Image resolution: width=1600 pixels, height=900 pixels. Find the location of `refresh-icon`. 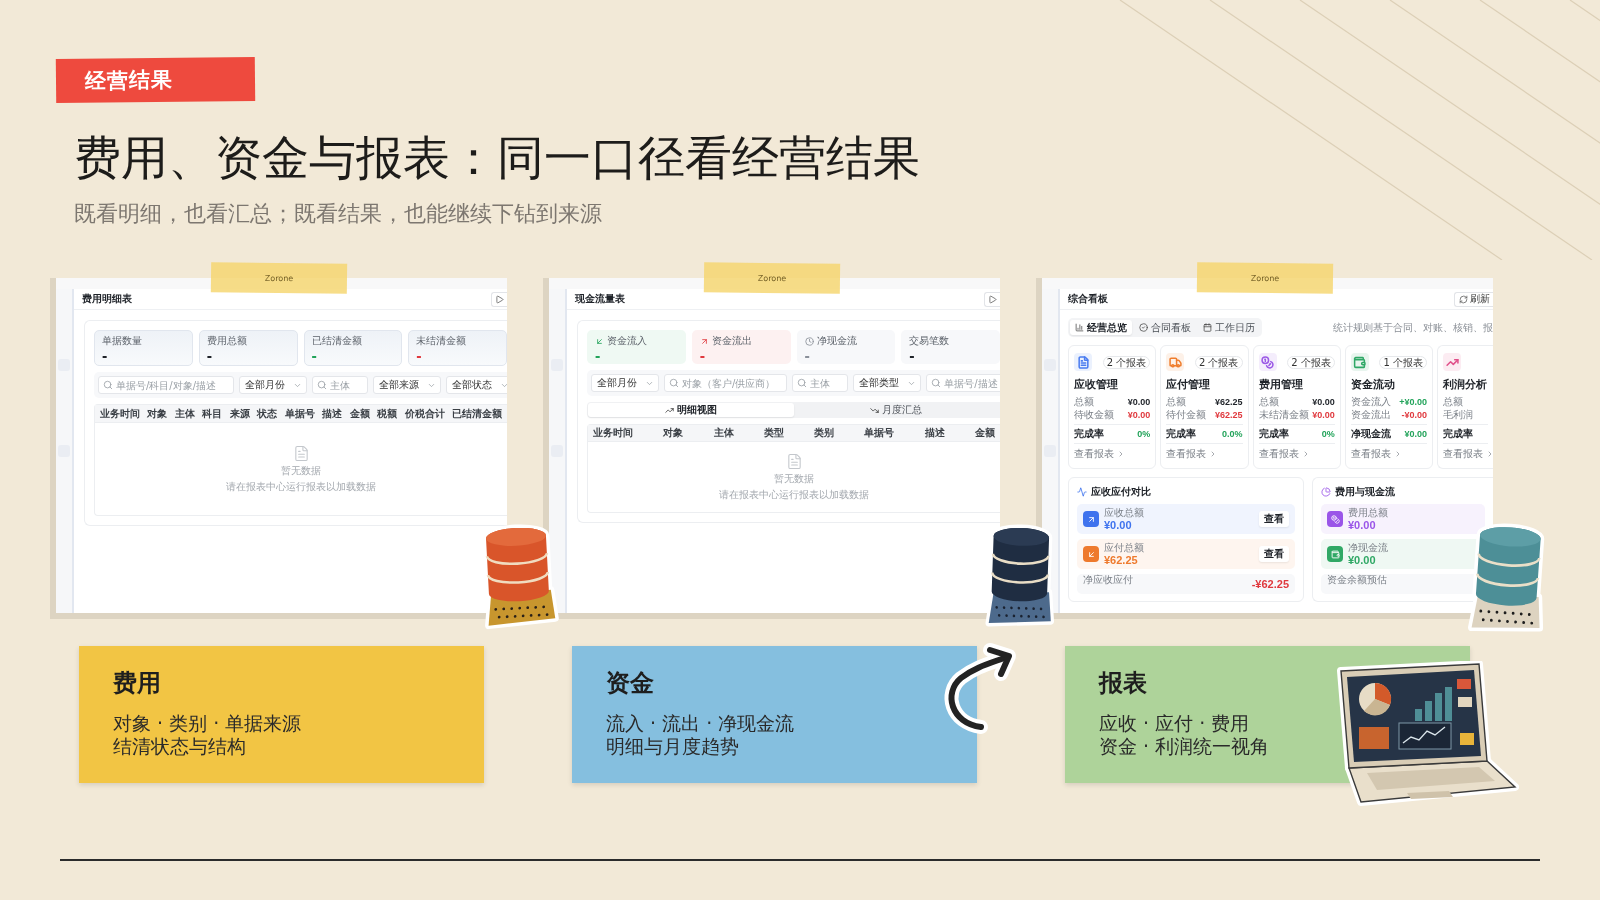

refresh-icon is located at coordinates (1463, 299).